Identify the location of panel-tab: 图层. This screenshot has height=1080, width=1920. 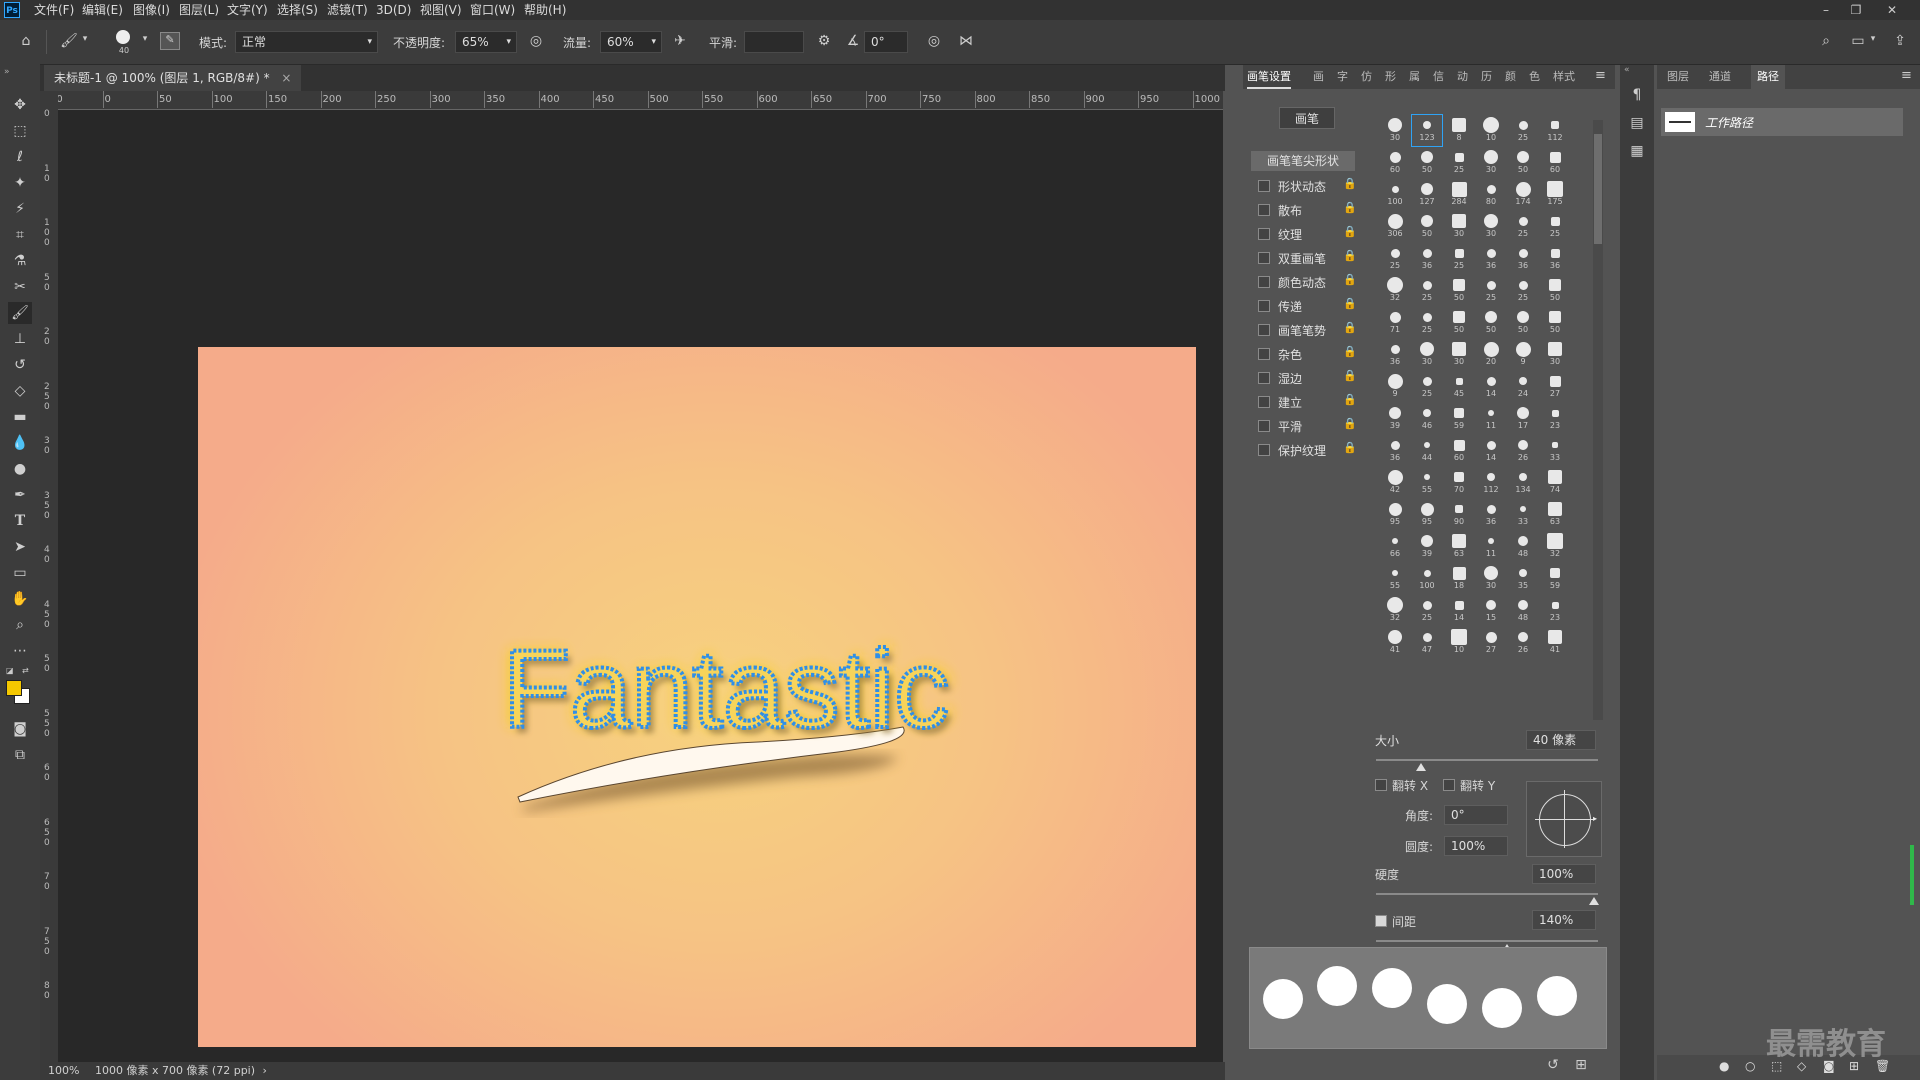
(1678, 77).